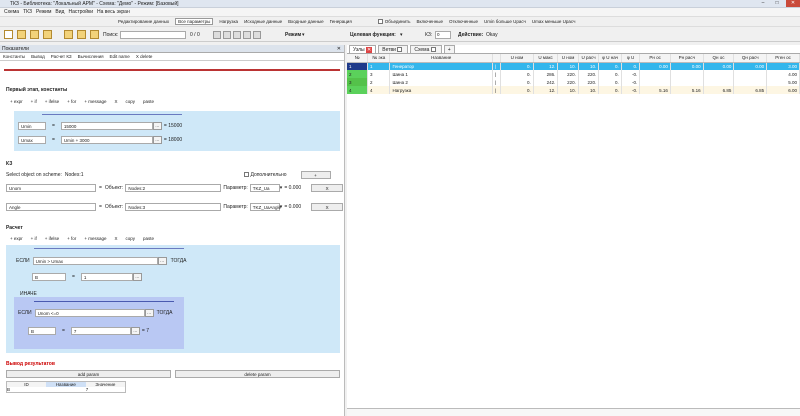  I want to click on expr-umin: 15000, so click(106, 126).